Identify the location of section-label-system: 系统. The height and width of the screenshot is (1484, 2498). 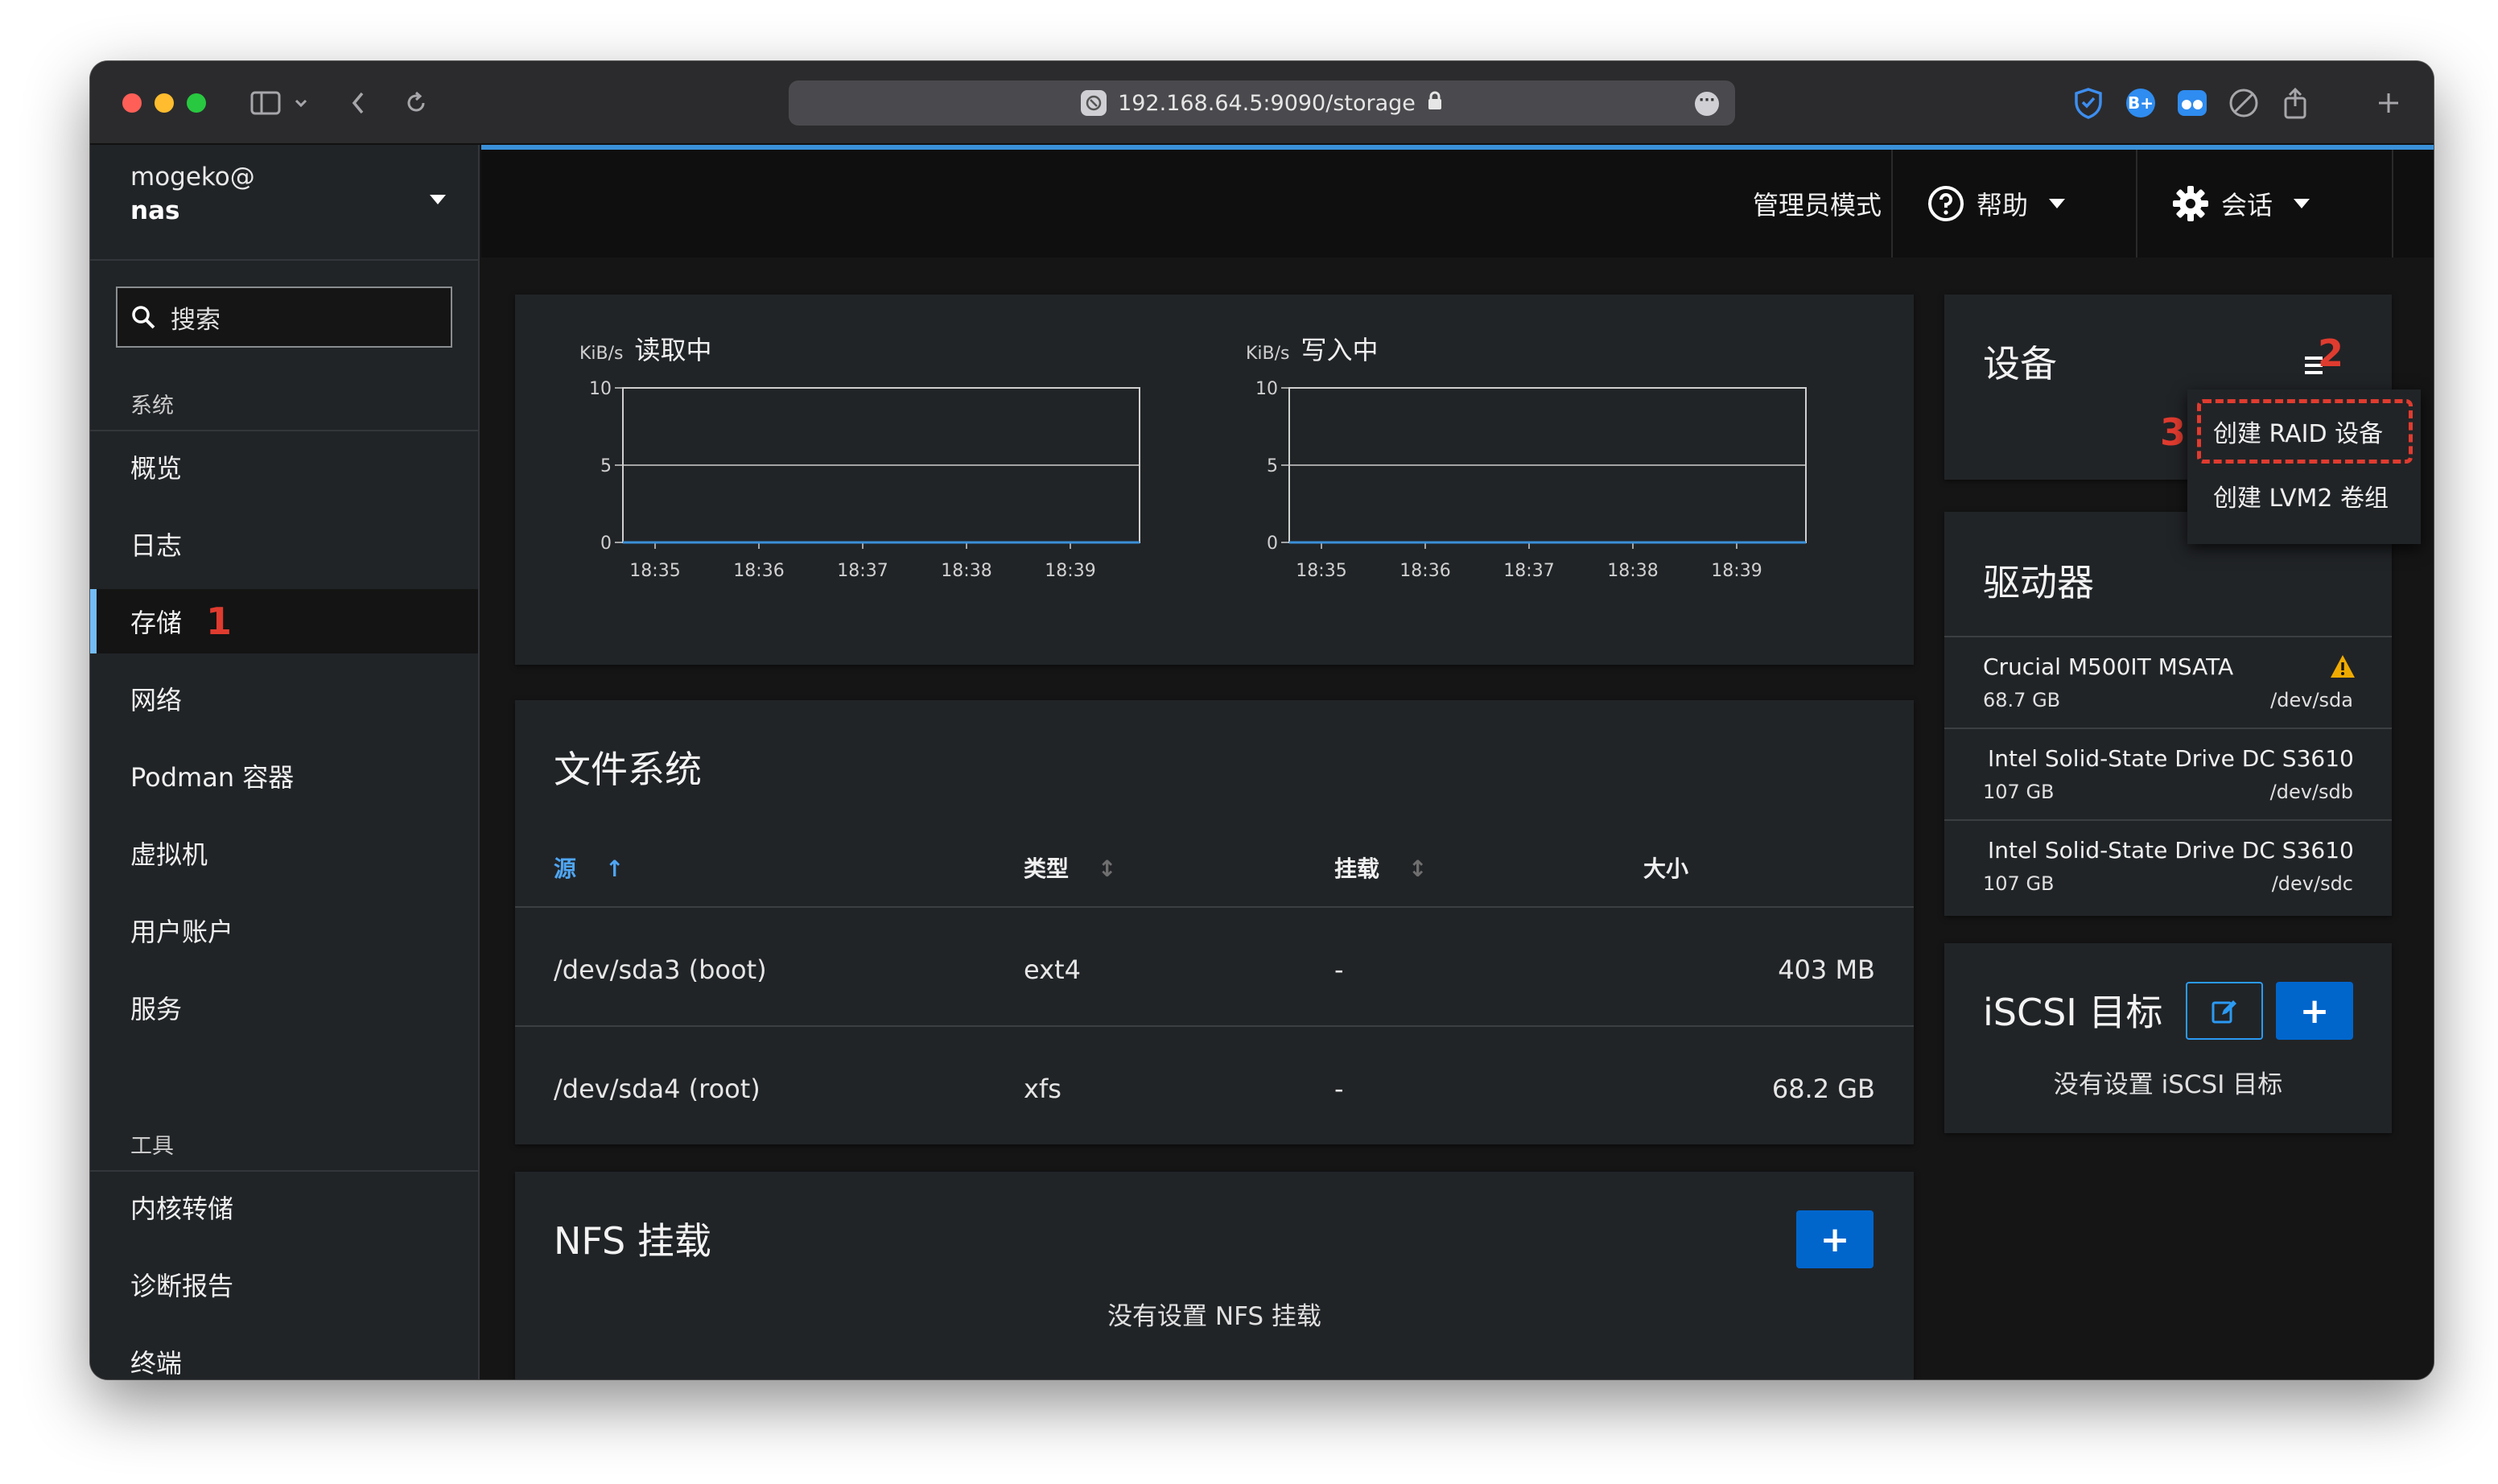
(152, 406).